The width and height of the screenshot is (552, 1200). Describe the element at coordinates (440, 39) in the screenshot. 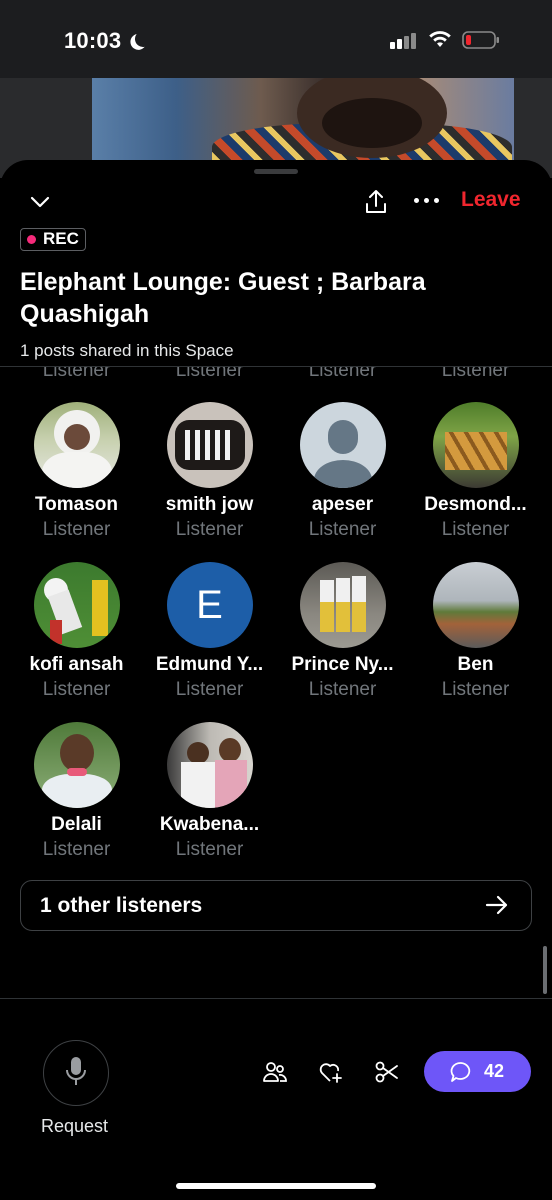

I see `wifi-icon` at that location.